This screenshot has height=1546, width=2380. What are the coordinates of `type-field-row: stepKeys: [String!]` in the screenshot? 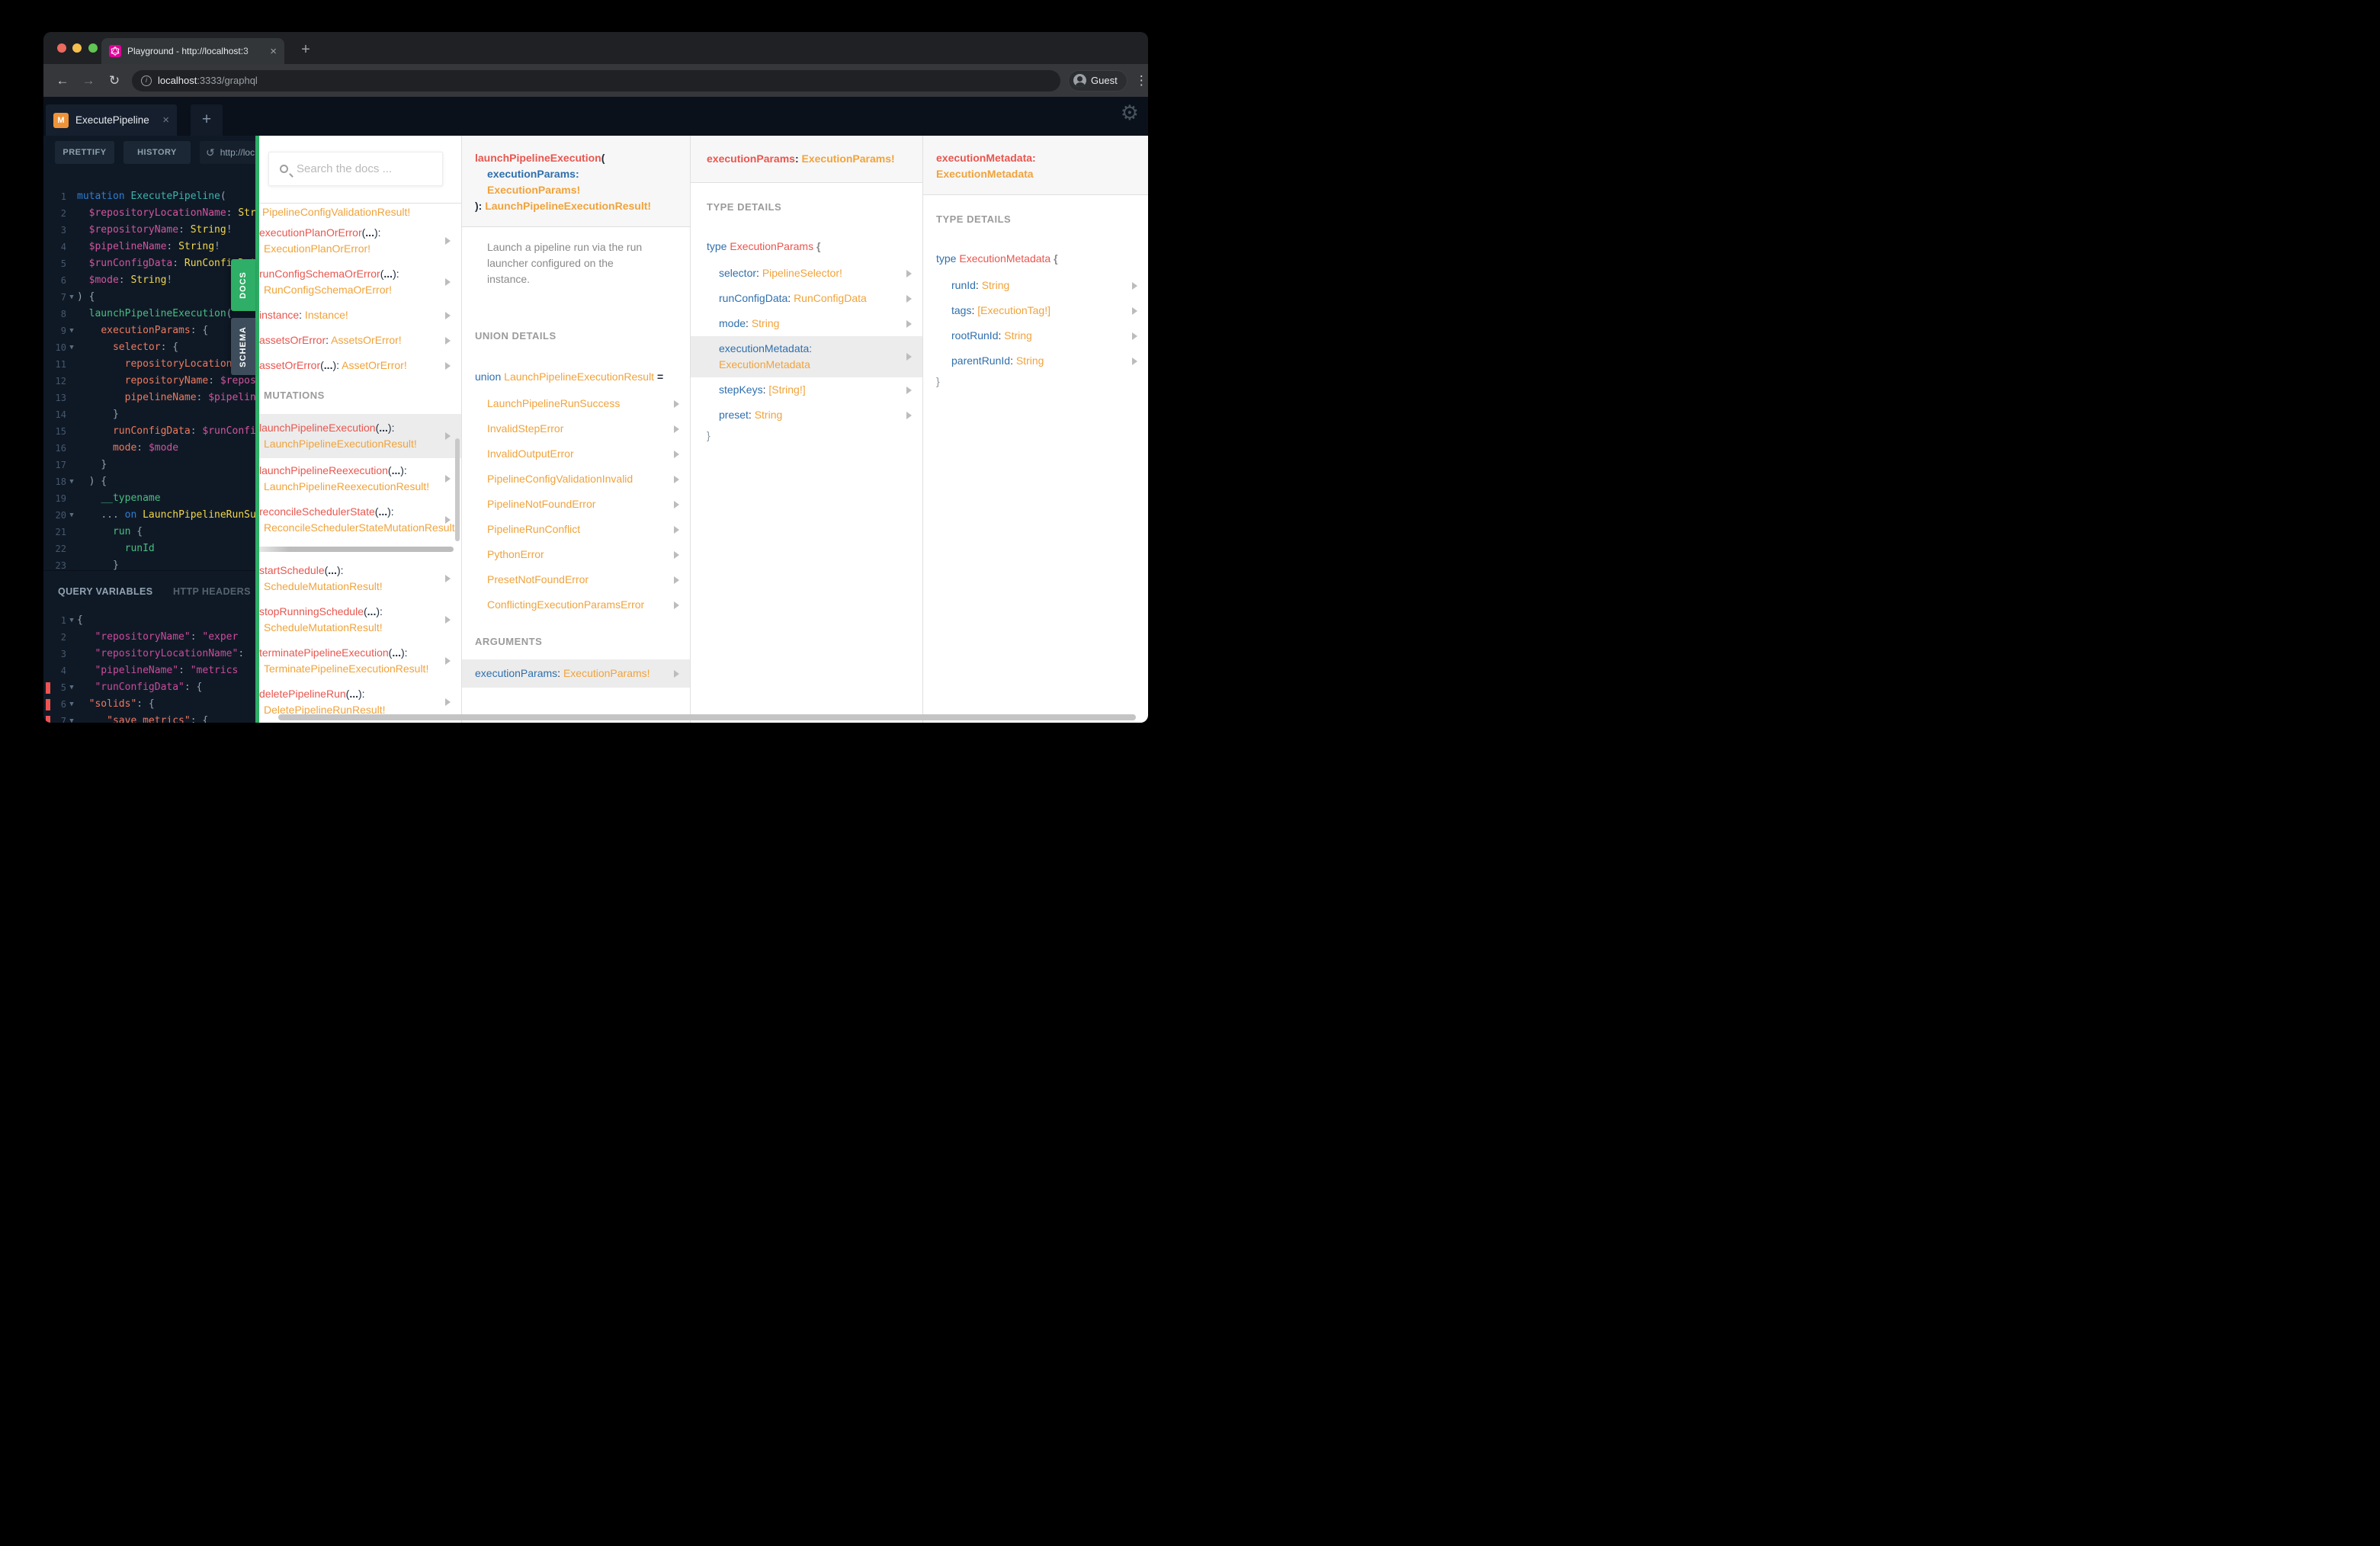 It's located at (806, 390).